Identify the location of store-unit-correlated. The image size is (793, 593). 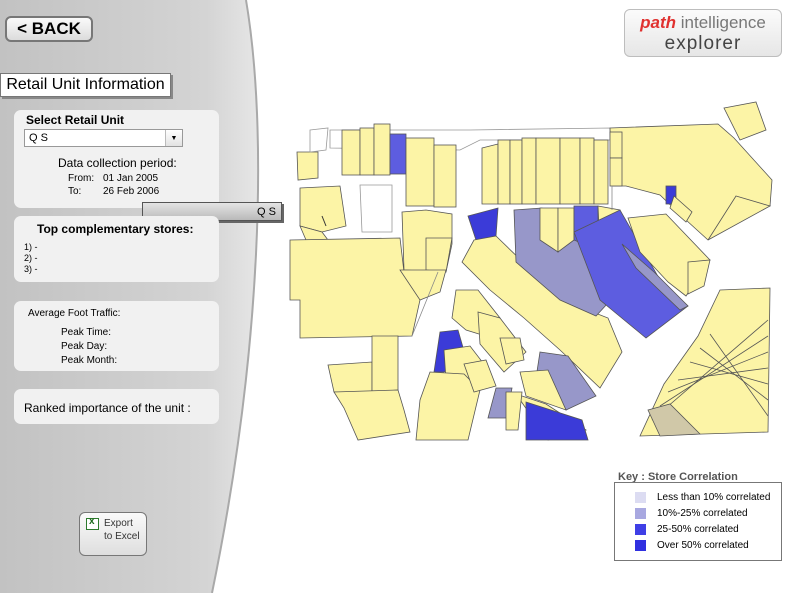
(398, 154).